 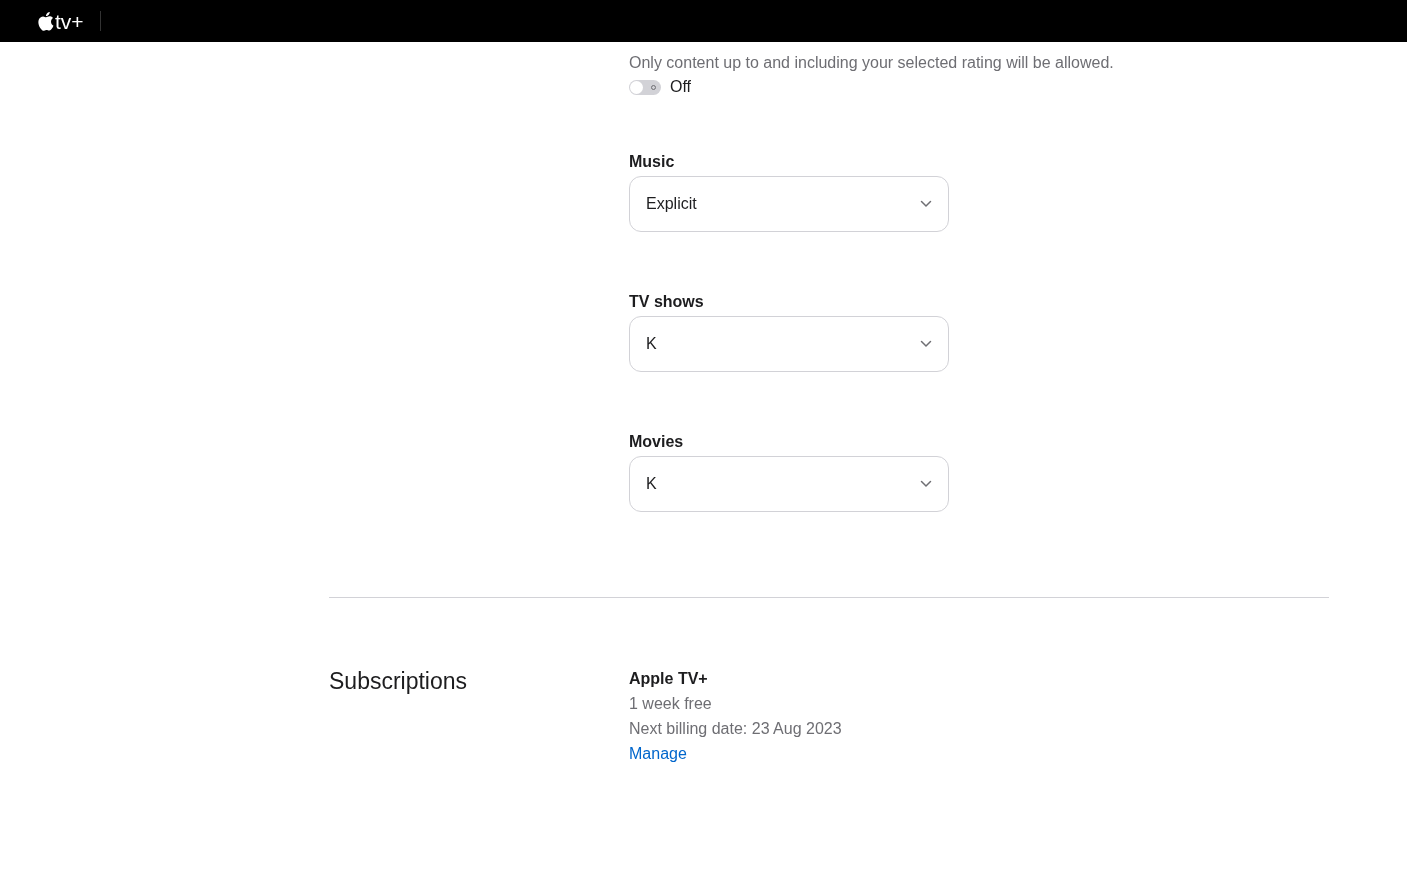 I want to click on section-heading: Subscriptions, so click(x=399, y=682).